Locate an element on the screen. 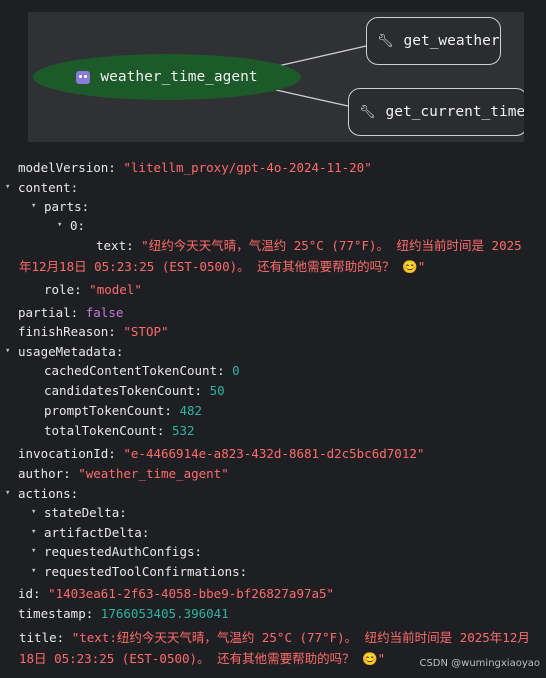  field-key: cachedContentTokenCount: is located at coordinates (134, 370).